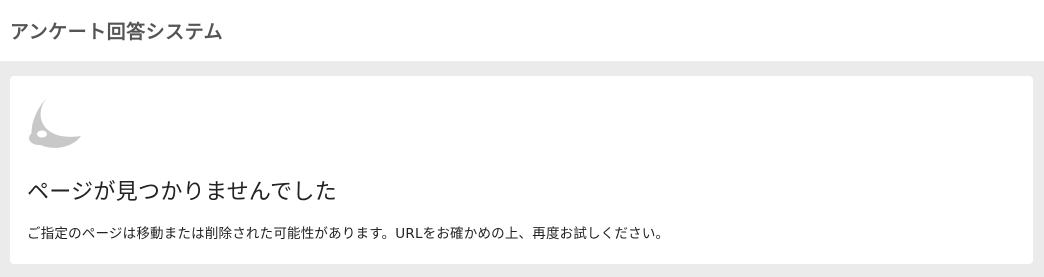  What do you see at coordinates (117, 32) in the screenshot?
I see `app-title: アンケート回答システム` at bounding box center [117, 32].